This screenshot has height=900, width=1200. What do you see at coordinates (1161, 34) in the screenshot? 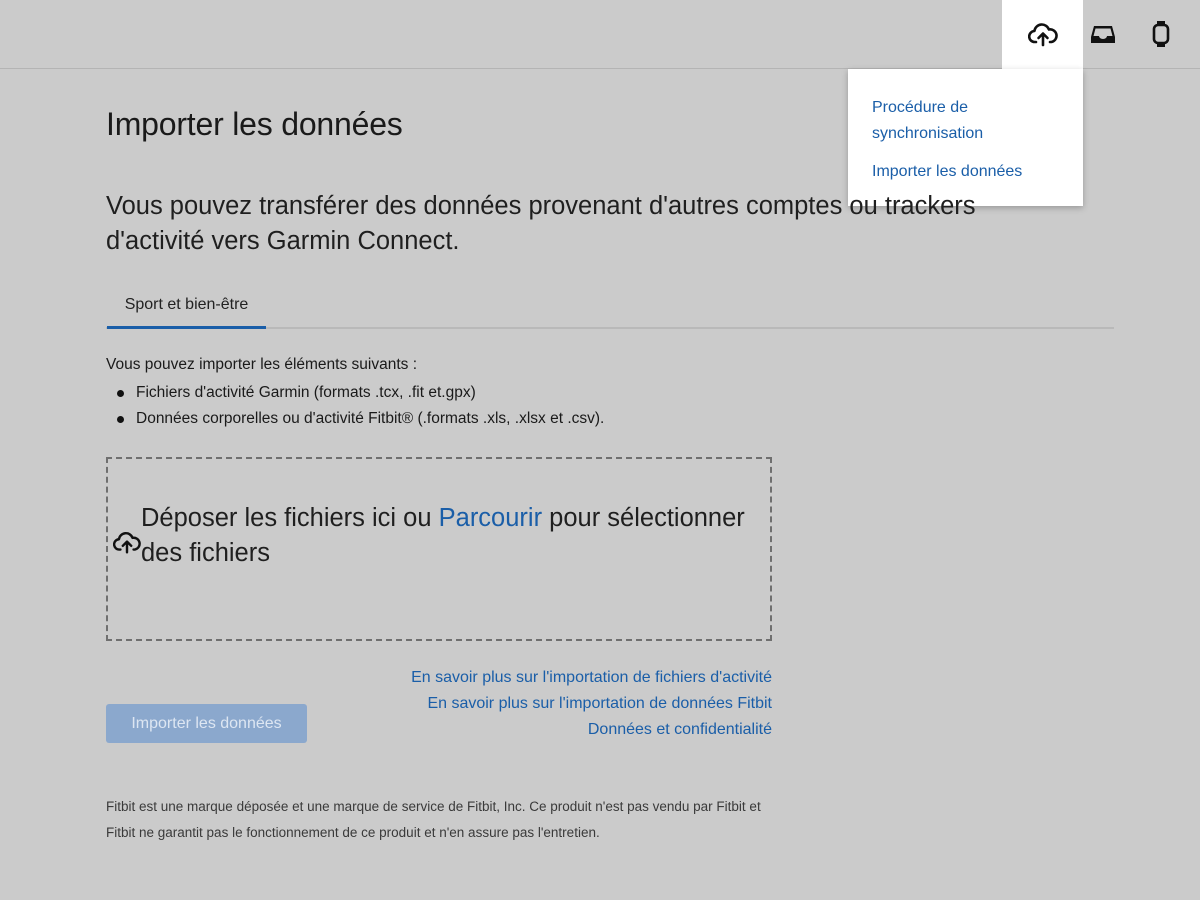
I see `watch-icon` at bounding box center [1161, 34].